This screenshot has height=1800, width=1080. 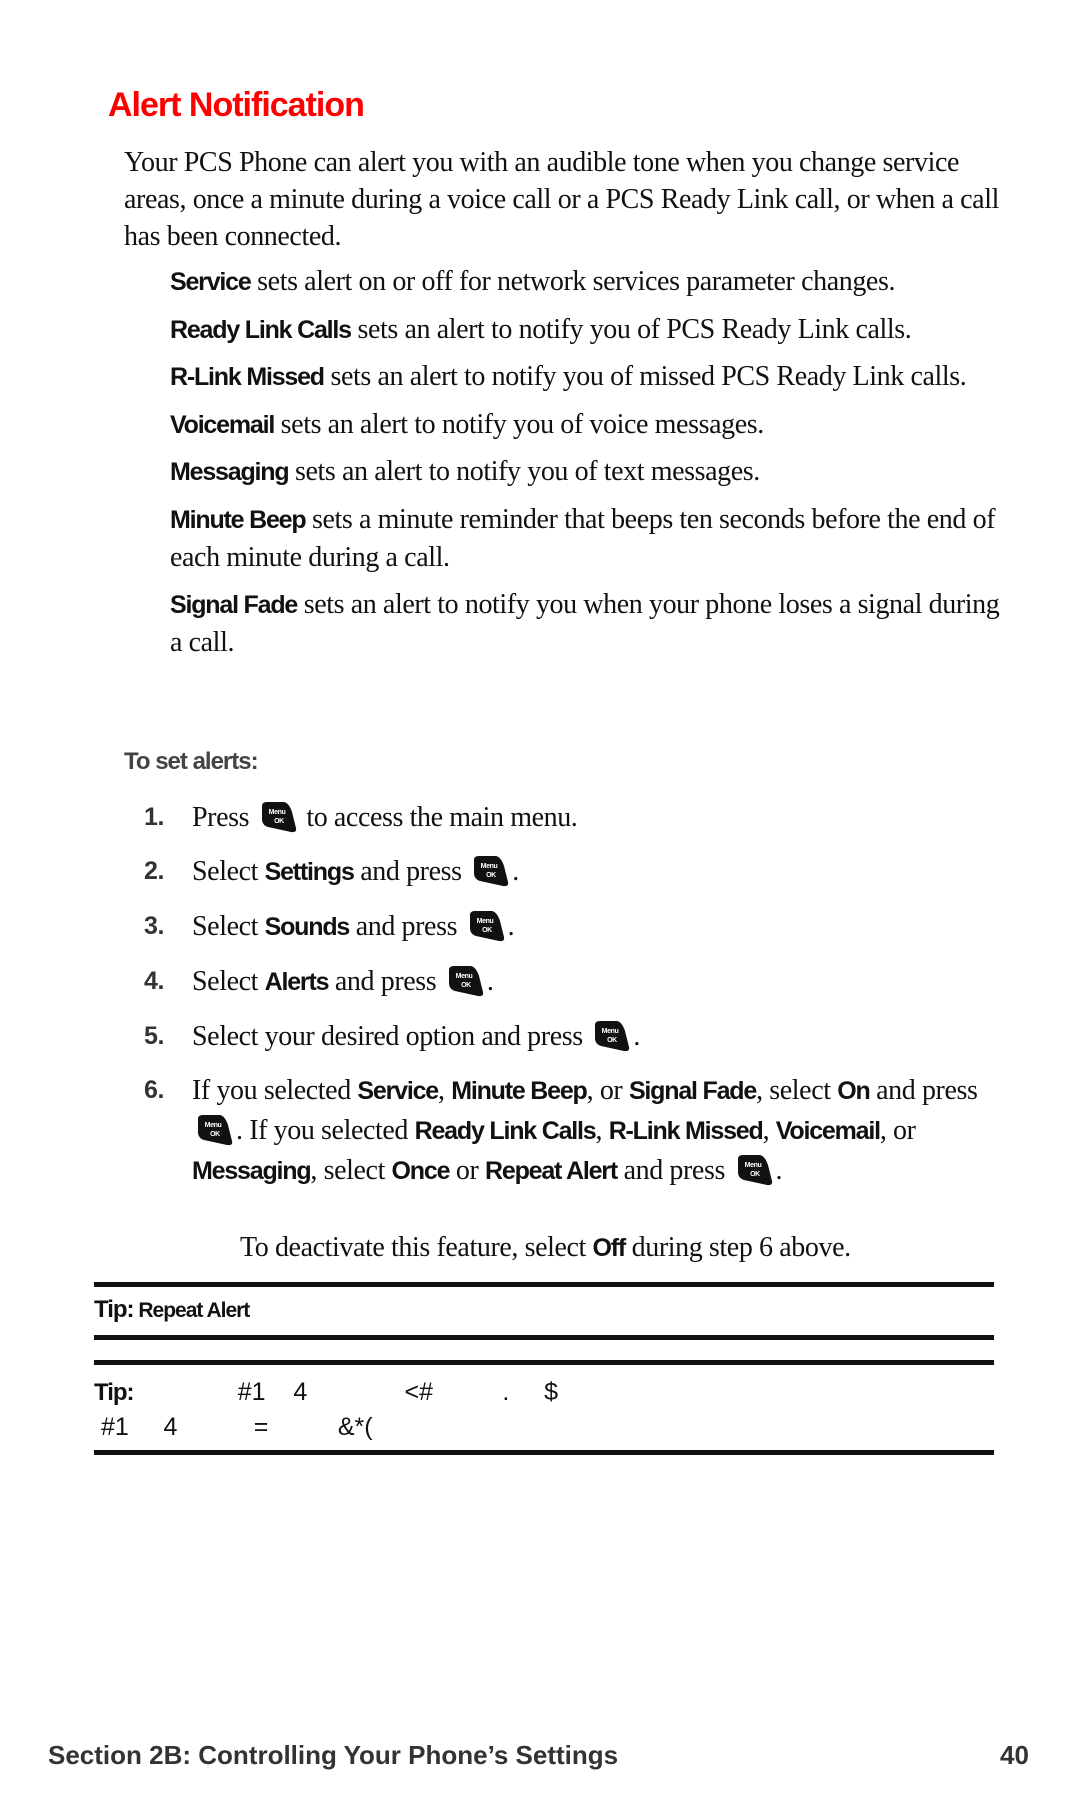 I want to click on page-title: Alert Notification, so click(x=236, y=105).